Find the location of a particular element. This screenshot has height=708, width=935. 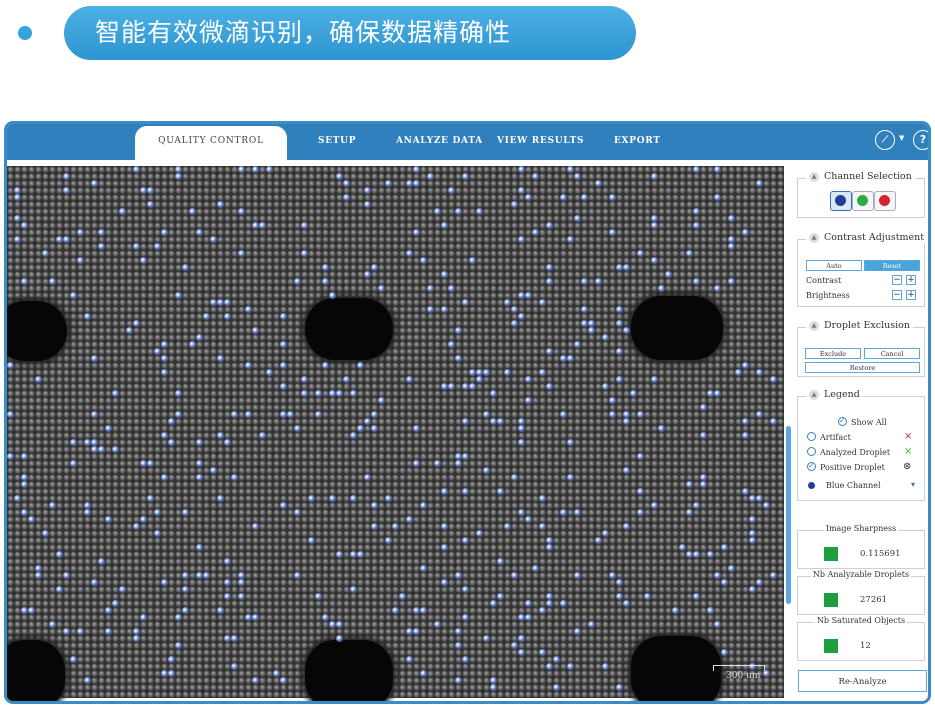

tab-view-results: VIEW RESULTS is located at coordinates (540, 141).